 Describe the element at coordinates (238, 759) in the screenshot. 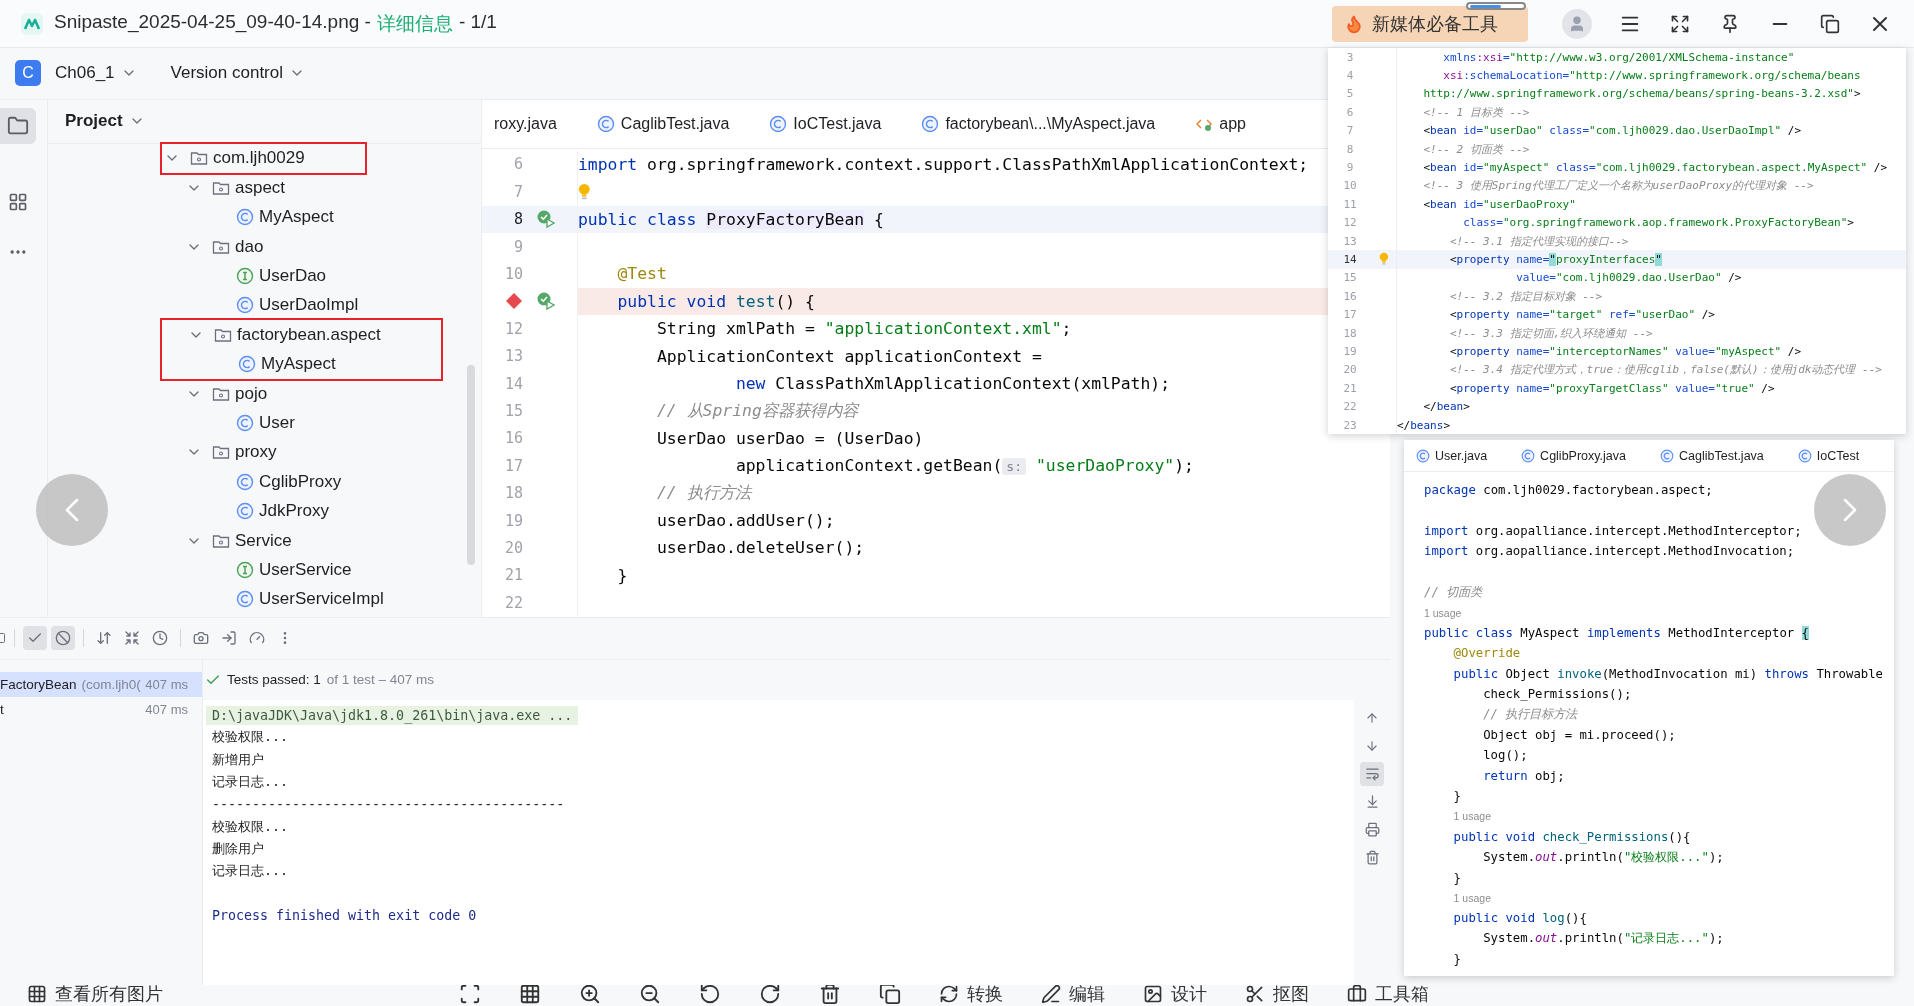

I see `console-line: 新增用户` at that location.